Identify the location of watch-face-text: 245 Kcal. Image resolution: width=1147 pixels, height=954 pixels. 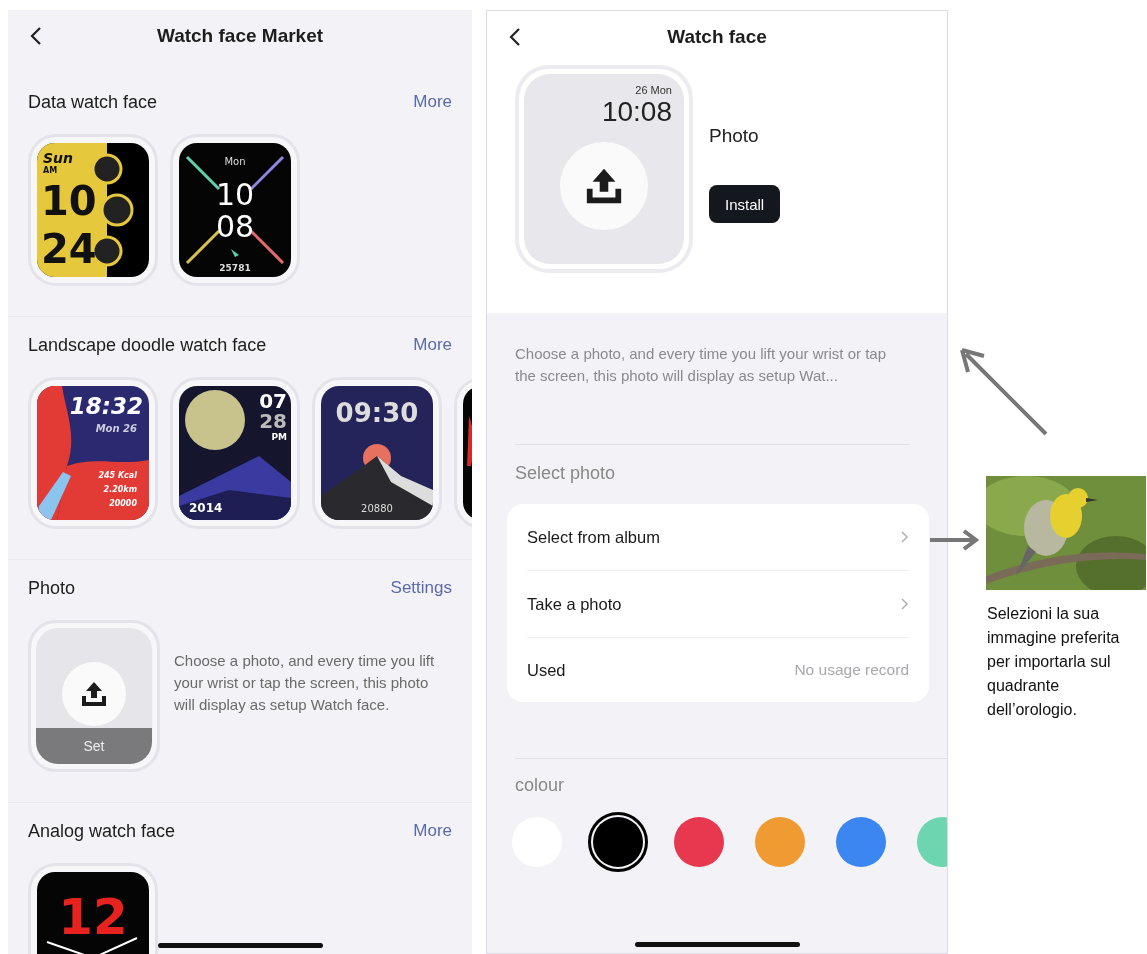
(117, 475).